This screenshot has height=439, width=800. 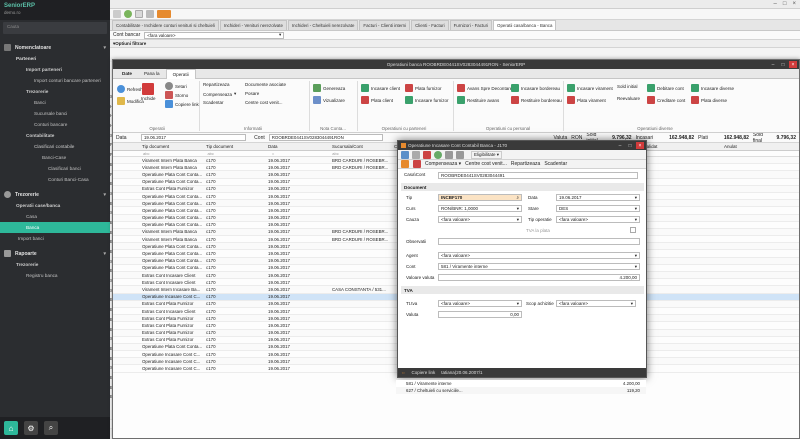 I want to click on restituire-bordereau-button: Restituire bordereau, so click(x=536, y=100).